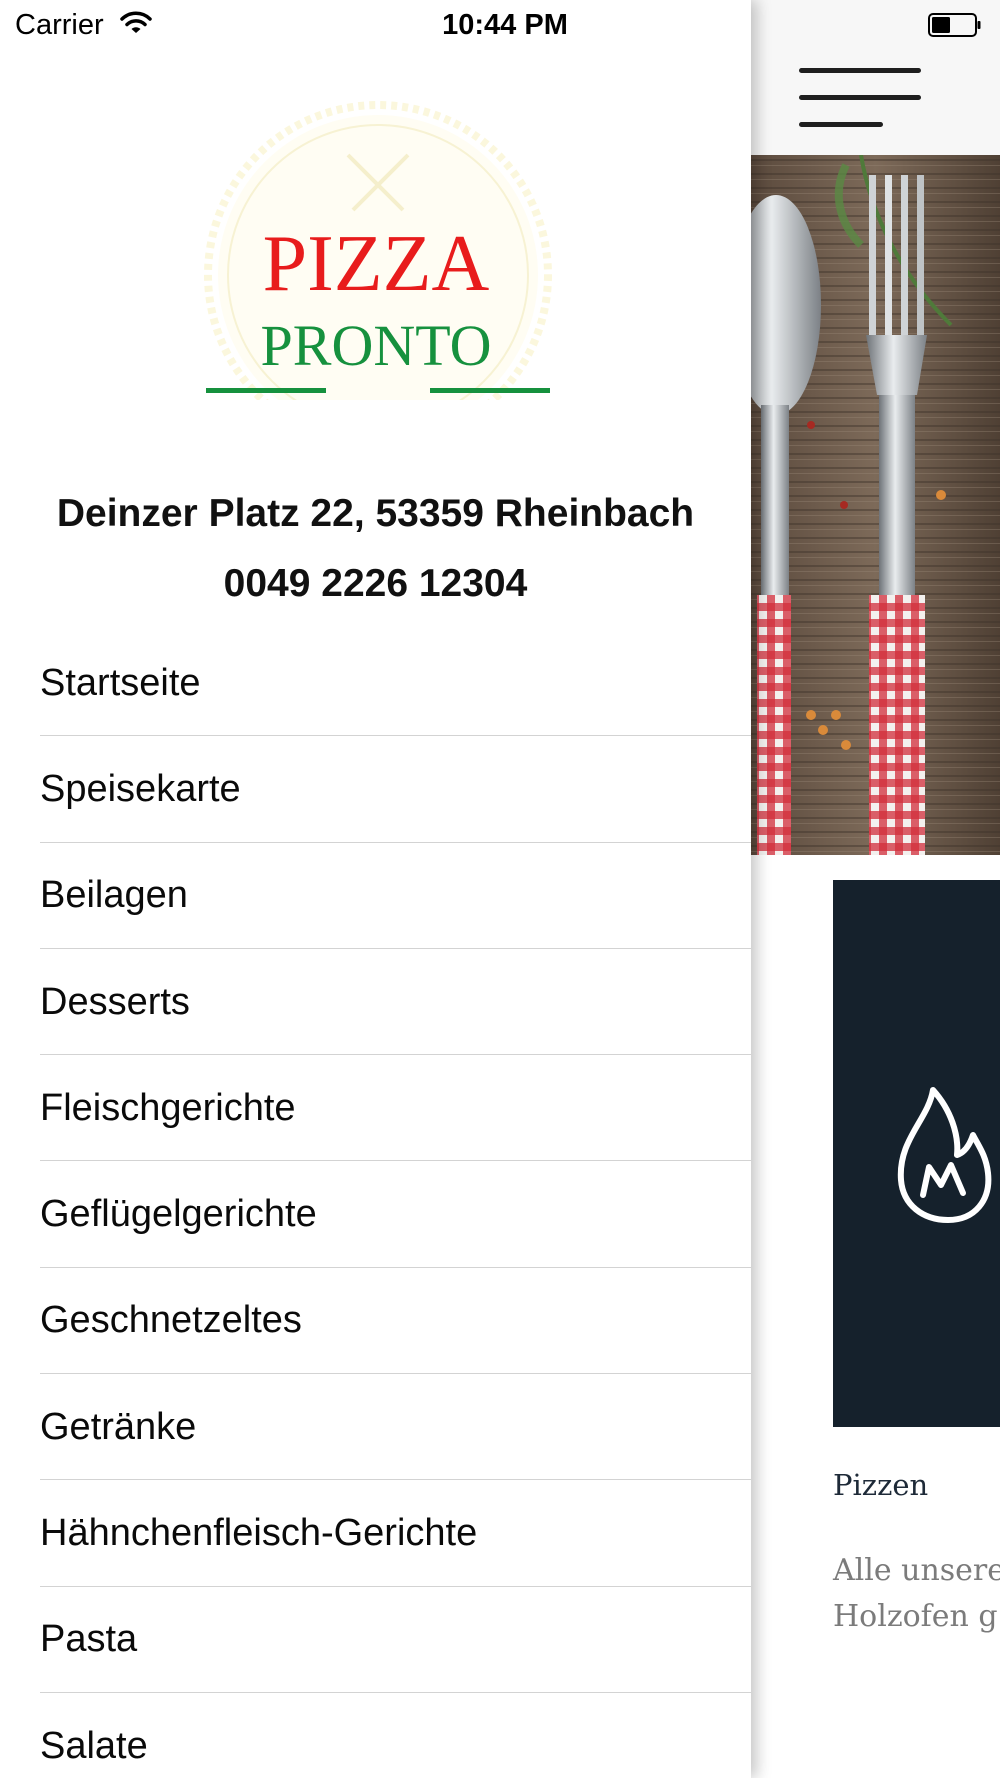 This screenshot has height=1778, width=1000. I want to click on restaurant-address: Deinzer Platz 22, 53359 Rheinbach, so click(375, 513).